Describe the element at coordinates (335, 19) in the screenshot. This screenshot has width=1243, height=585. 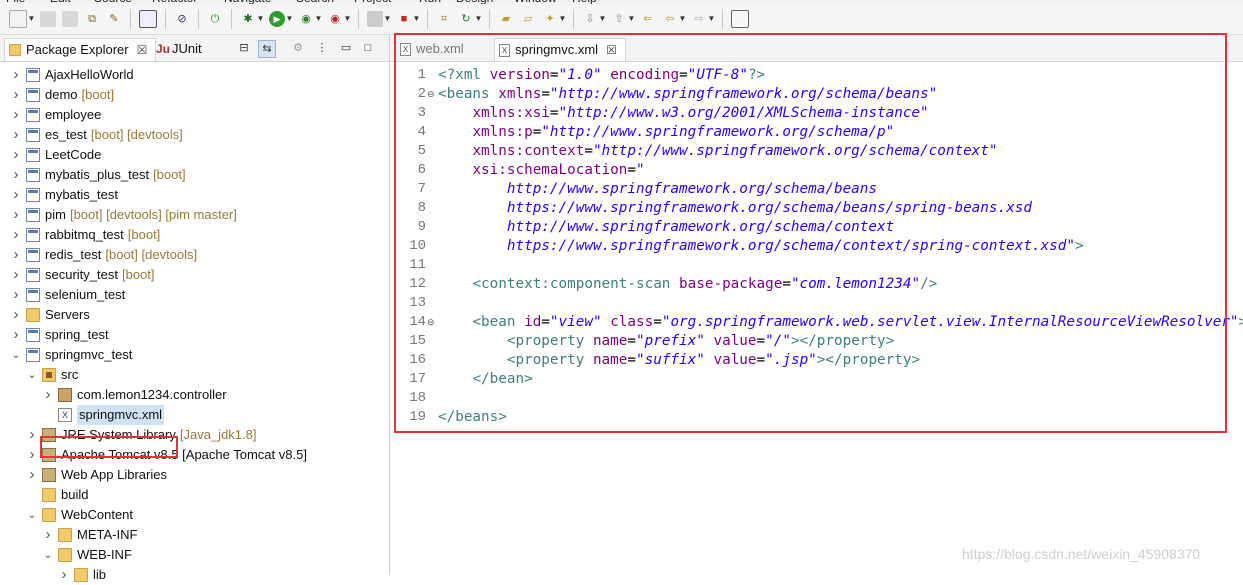
I see `external-tools-icon: ◉` at that location.